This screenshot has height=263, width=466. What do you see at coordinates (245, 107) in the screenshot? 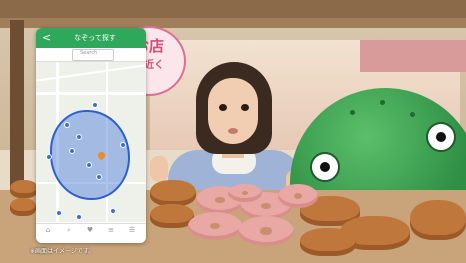
I see `woman-eye-right` at bounding box center [245, 107].